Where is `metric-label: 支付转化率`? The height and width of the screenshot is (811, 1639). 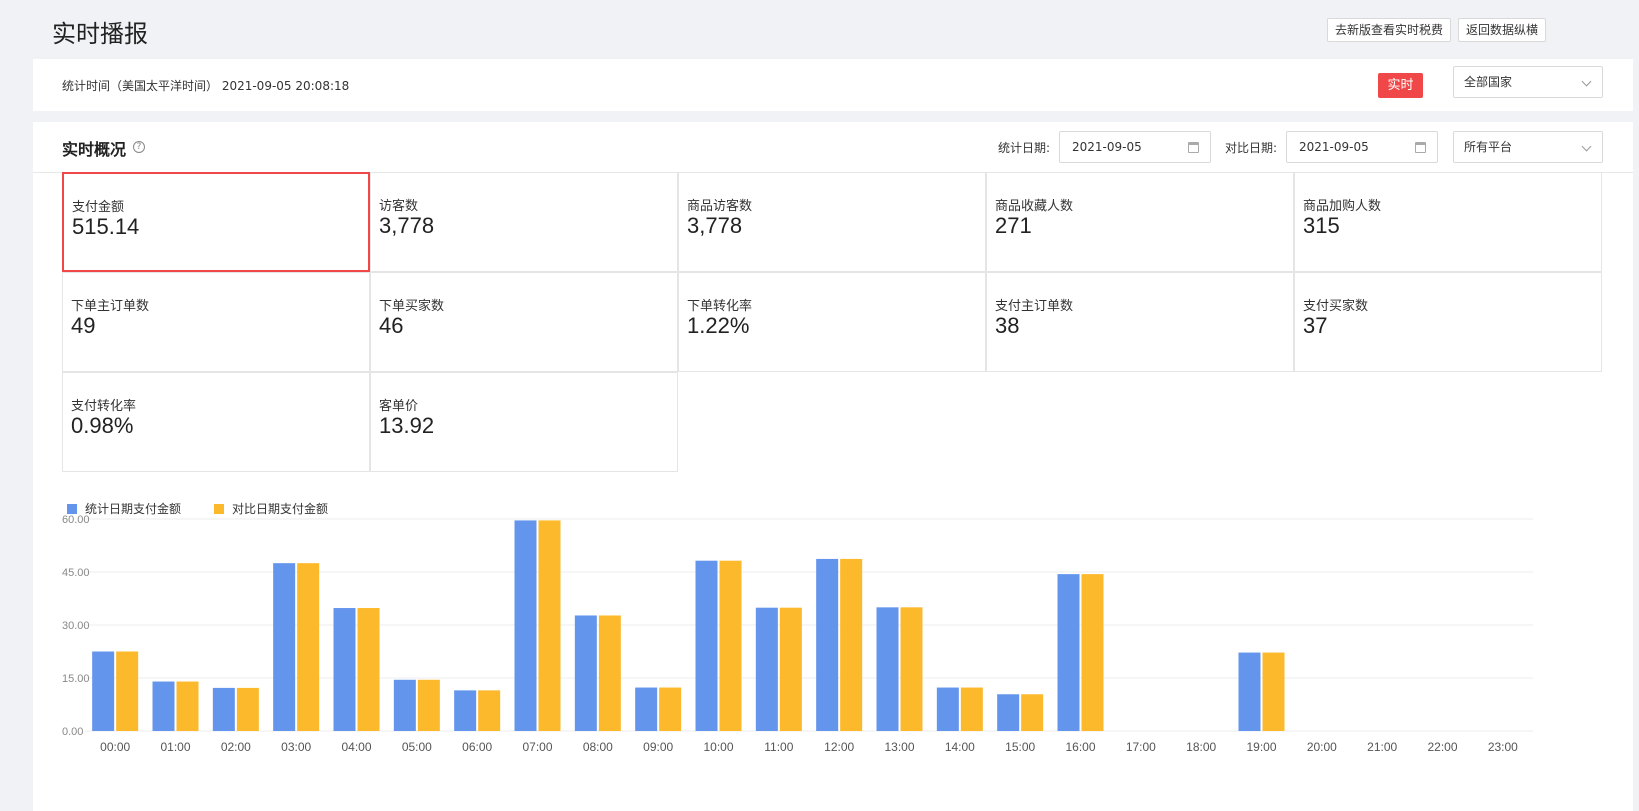
metric-label: 支付转化率 is located at coordinates (104, 406).